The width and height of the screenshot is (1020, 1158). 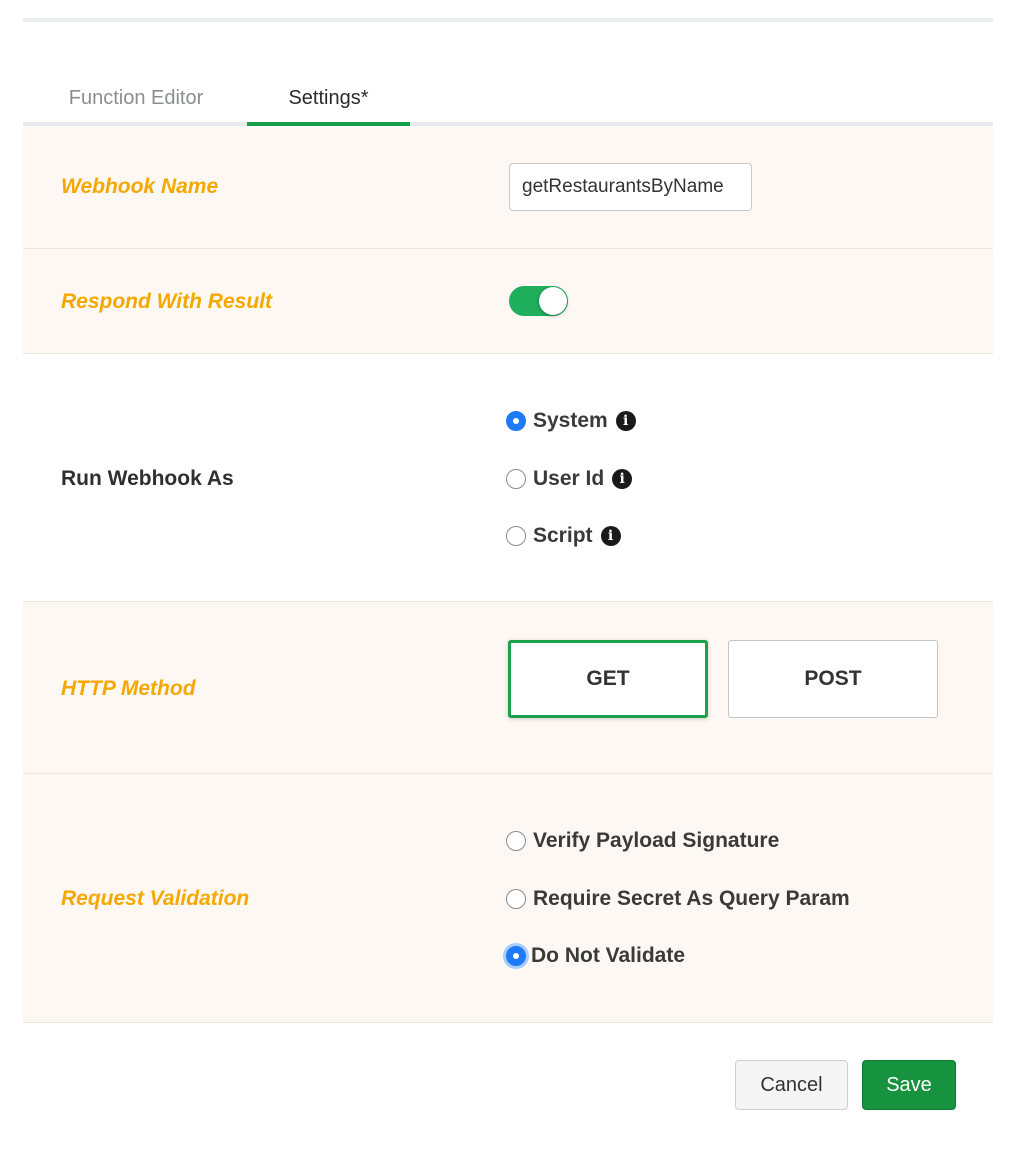 I want to click on radio-system-label: System, so click(x=570, y=420).